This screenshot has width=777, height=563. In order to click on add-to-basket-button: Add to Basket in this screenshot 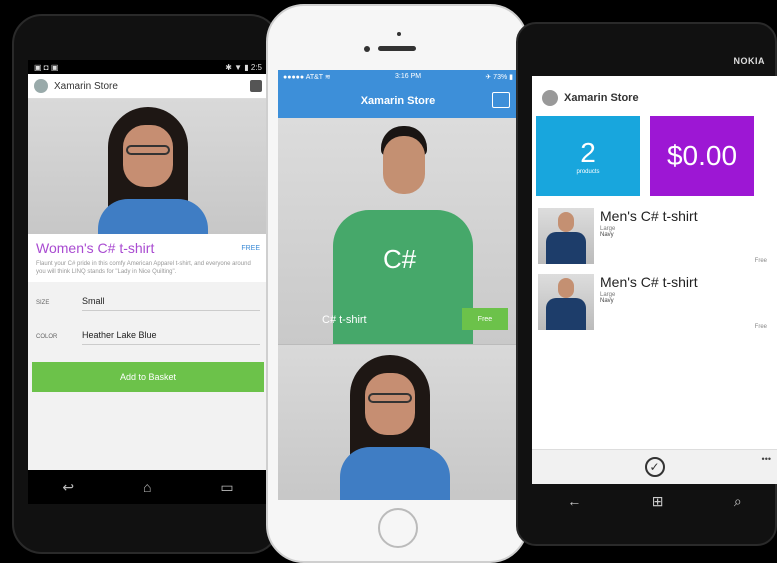, I will do `click(148, 377)`.